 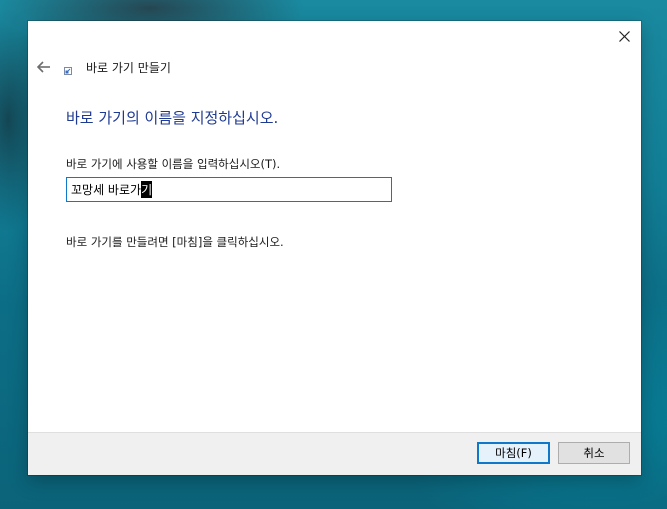 What do you see at coordinates (334, 66) in the screenshot?
I see `wizard-header: 바로 가기 만들기` at bounding box center [334, 66].